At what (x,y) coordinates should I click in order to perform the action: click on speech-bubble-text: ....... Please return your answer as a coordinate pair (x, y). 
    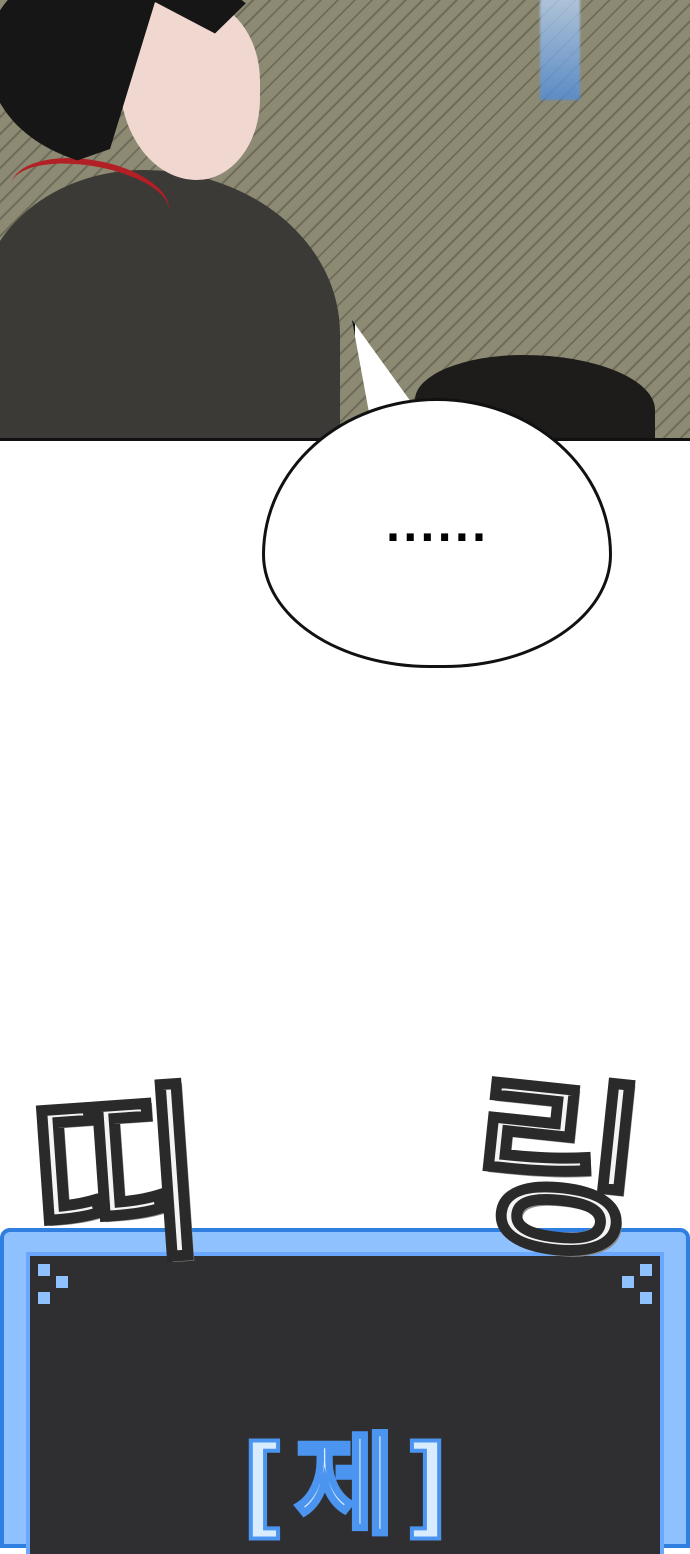
    Looking at the image, I should click on (437, 528).